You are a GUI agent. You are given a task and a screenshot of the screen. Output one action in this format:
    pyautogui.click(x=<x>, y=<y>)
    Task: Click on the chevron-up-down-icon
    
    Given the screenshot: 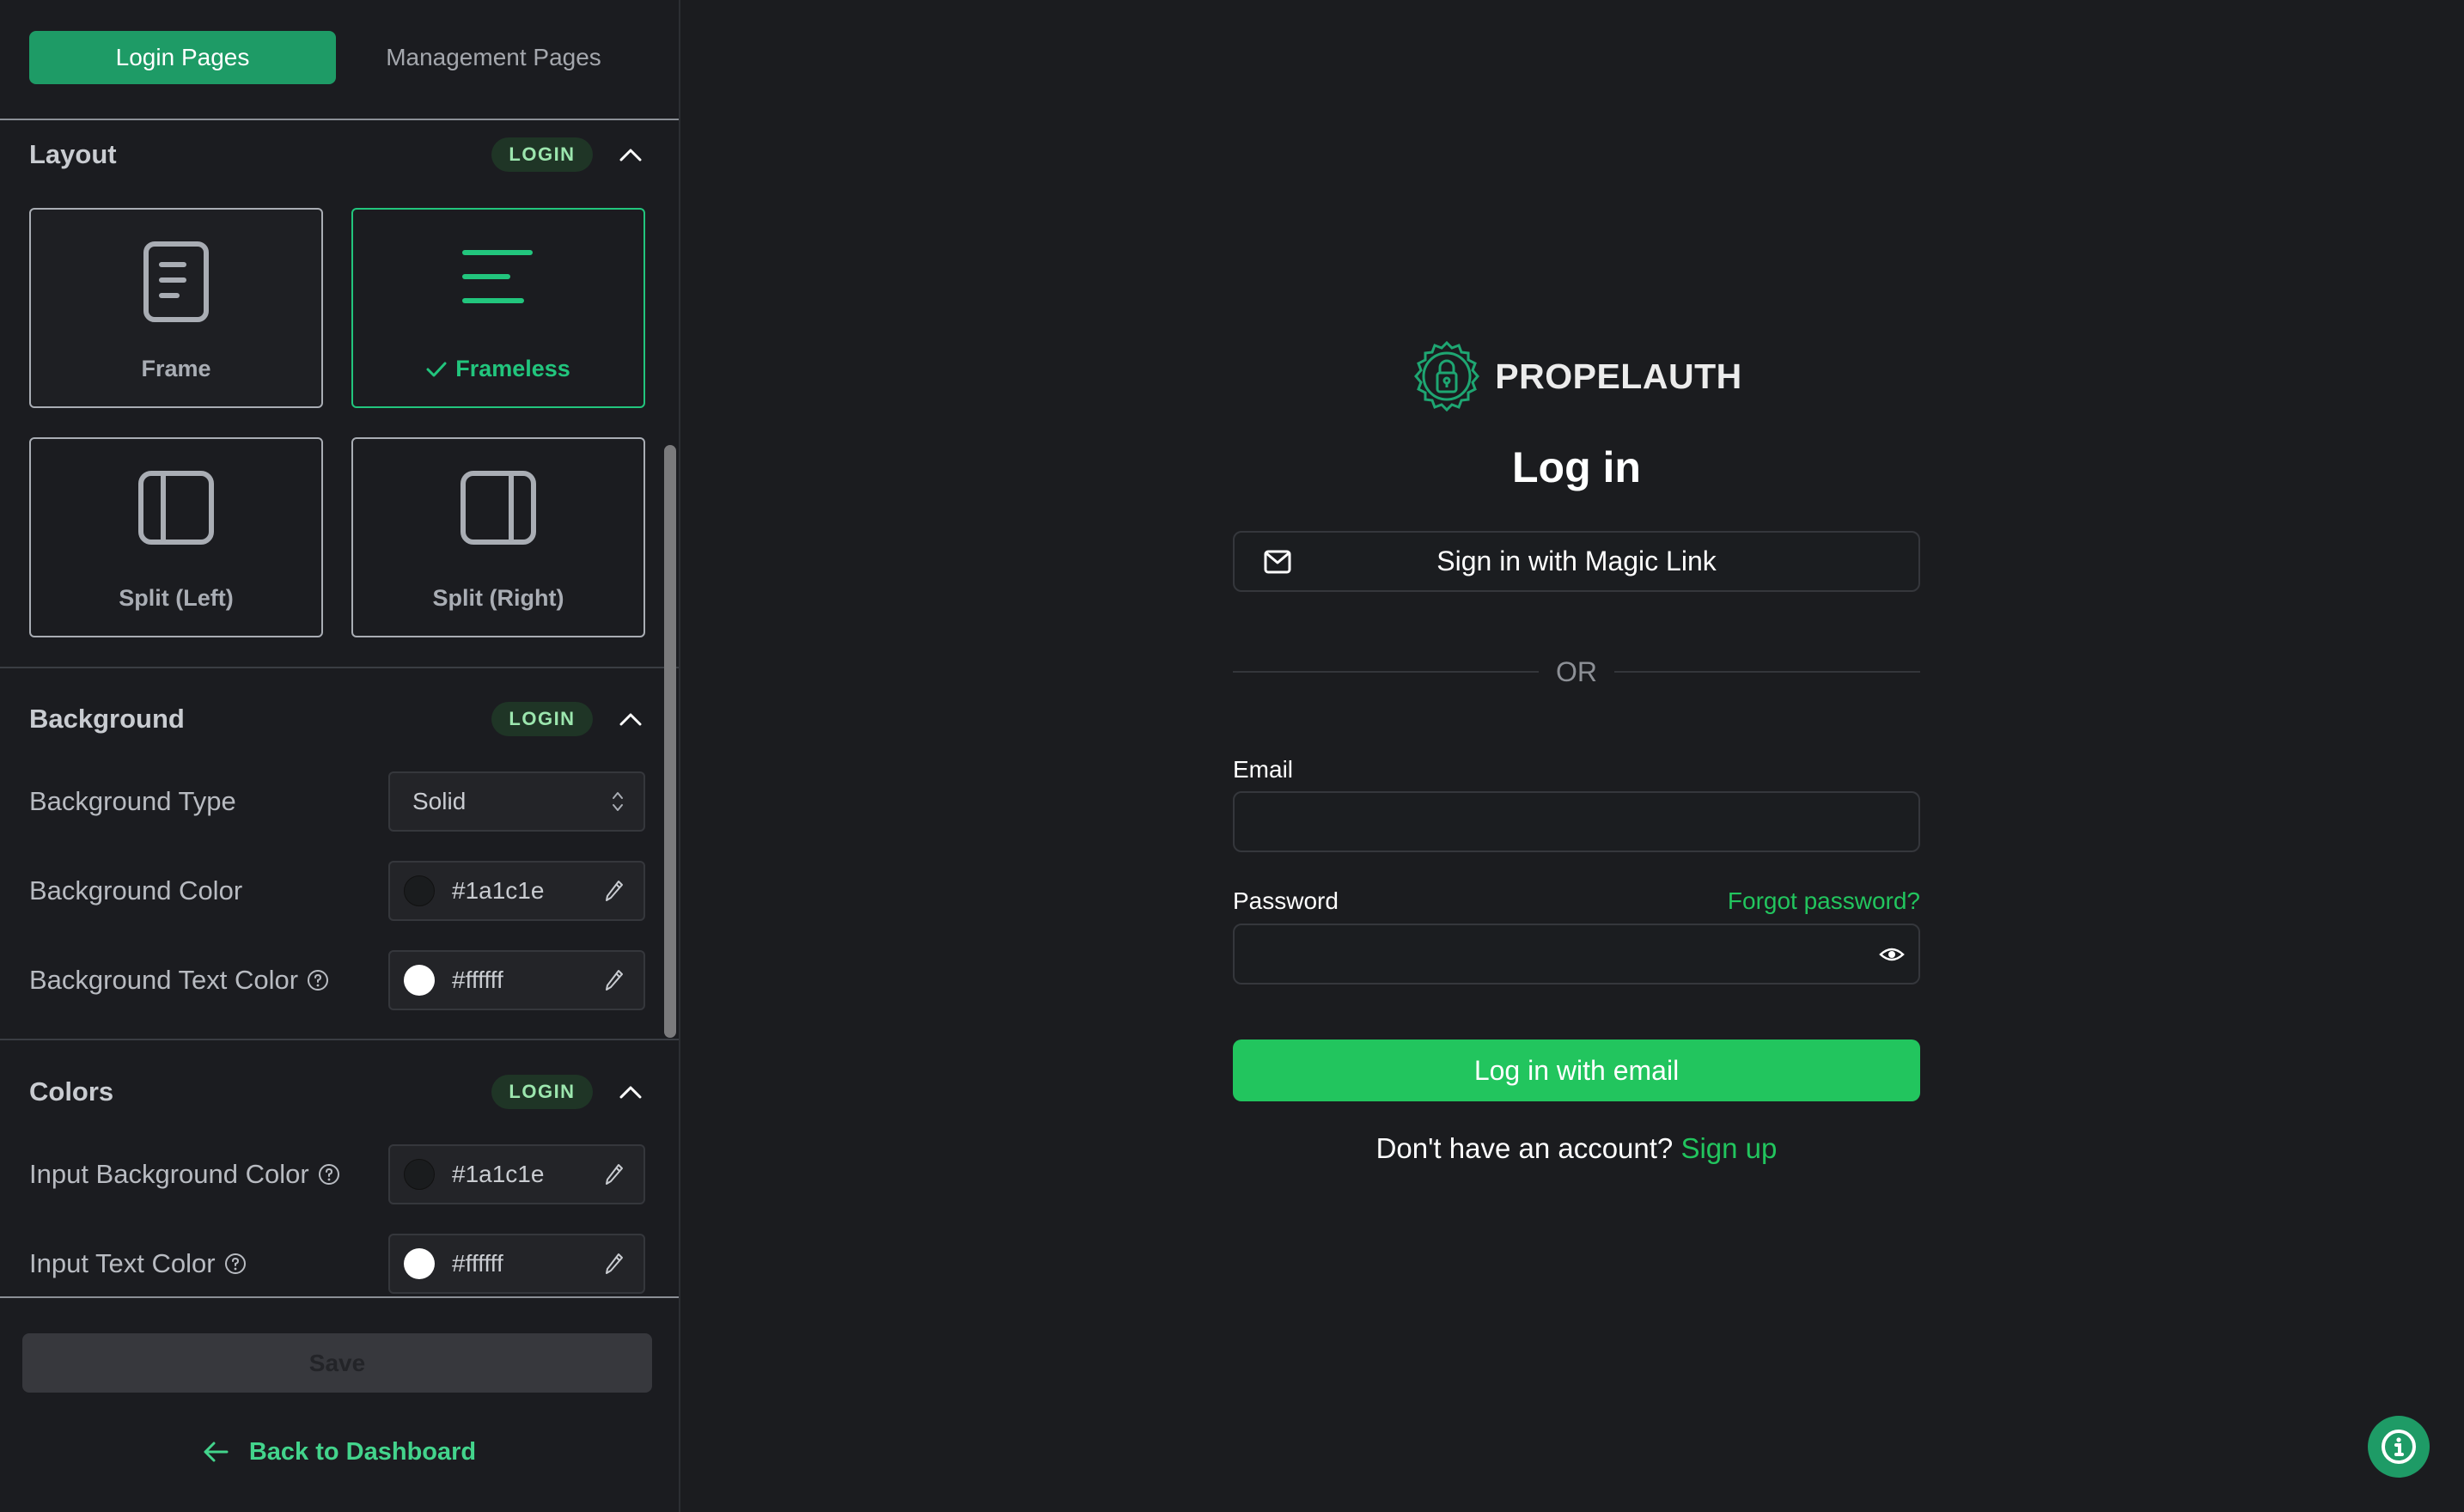 What is the action you would take?
    pyautogui.click(x=618, y=801)
    